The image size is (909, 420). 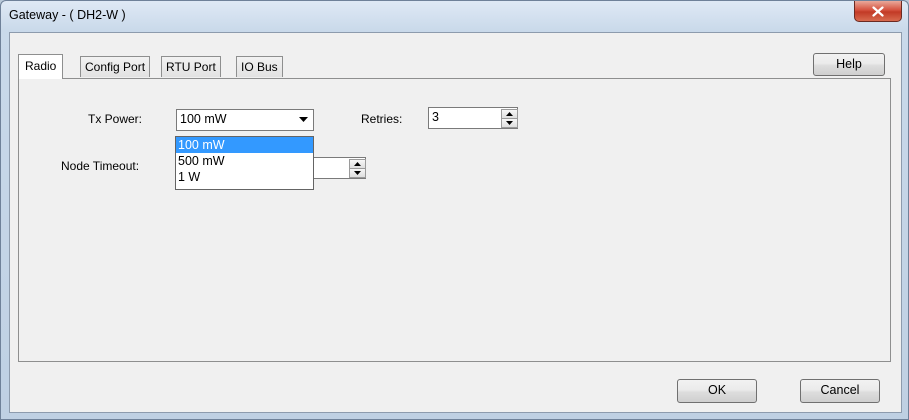 I want to click on tab-radio: Radio, so click(x=41, y=66).